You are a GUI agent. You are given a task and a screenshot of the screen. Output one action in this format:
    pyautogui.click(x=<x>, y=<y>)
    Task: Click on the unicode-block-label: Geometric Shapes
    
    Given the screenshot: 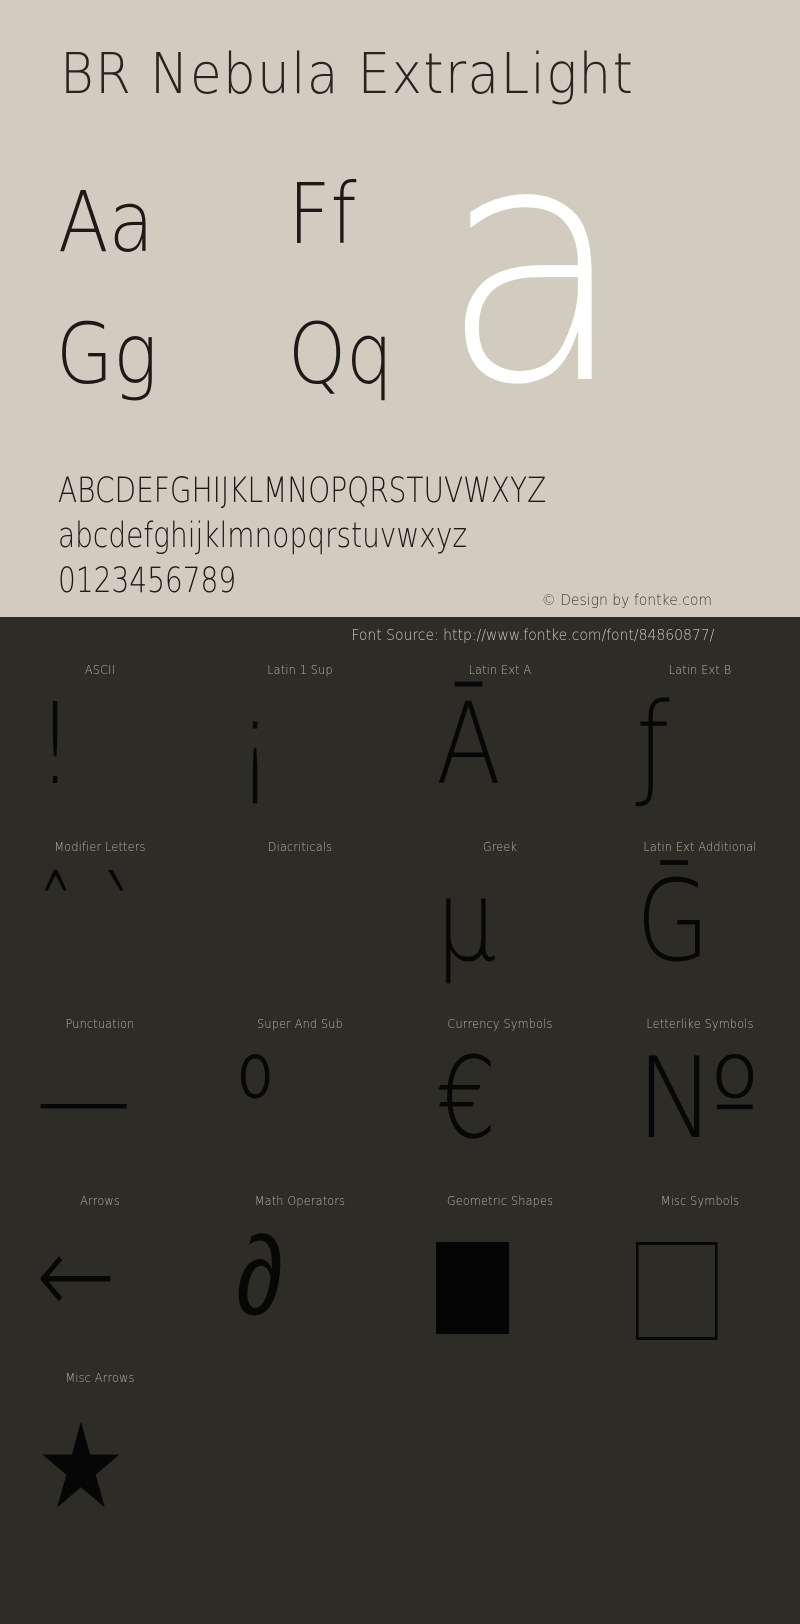 What is the action you would take?
    pyautogui.click(x=500, y=1200)
    